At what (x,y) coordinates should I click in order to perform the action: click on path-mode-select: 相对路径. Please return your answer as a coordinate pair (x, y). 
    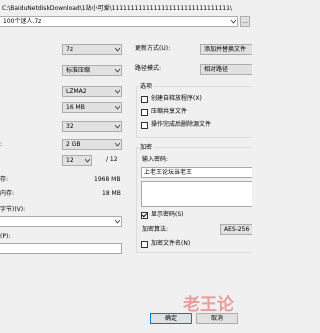
    Looking at the image, I should click on (226, 69).